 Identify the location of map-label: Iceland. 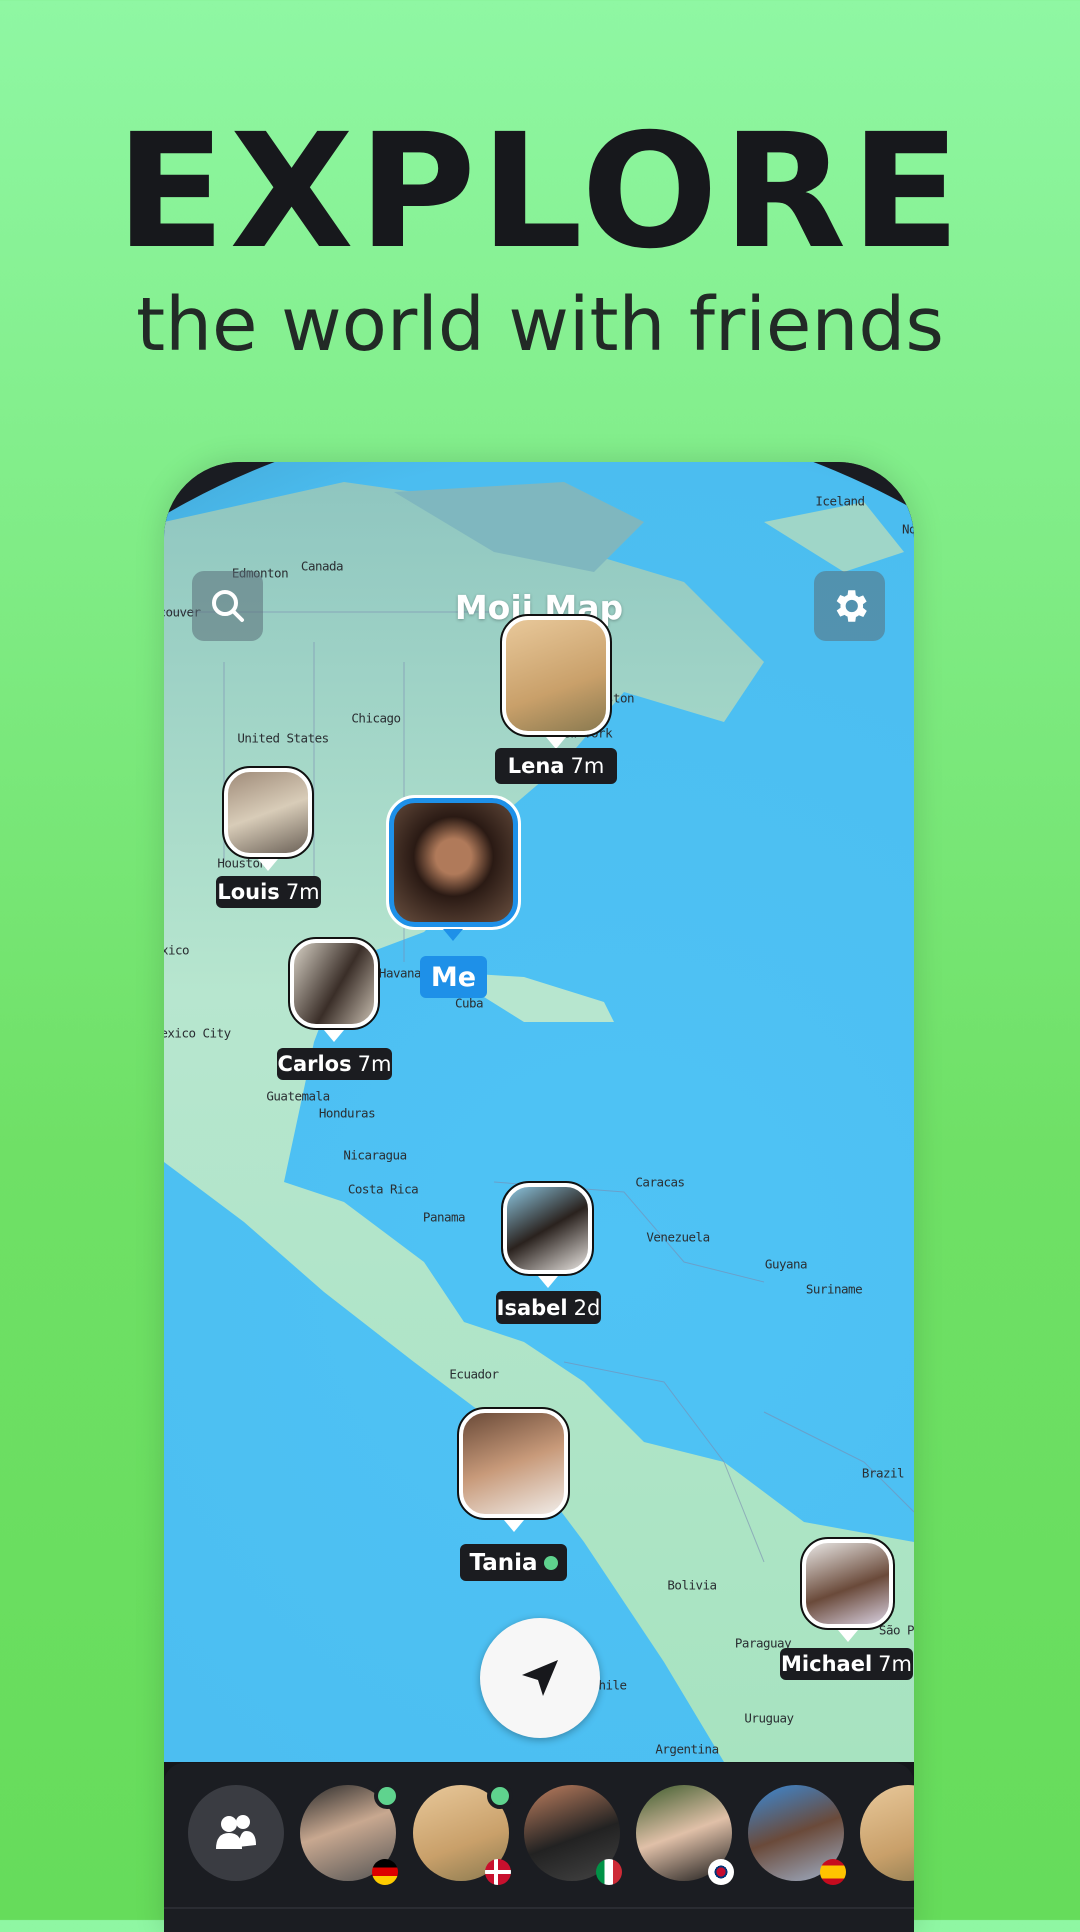
(840, 501).